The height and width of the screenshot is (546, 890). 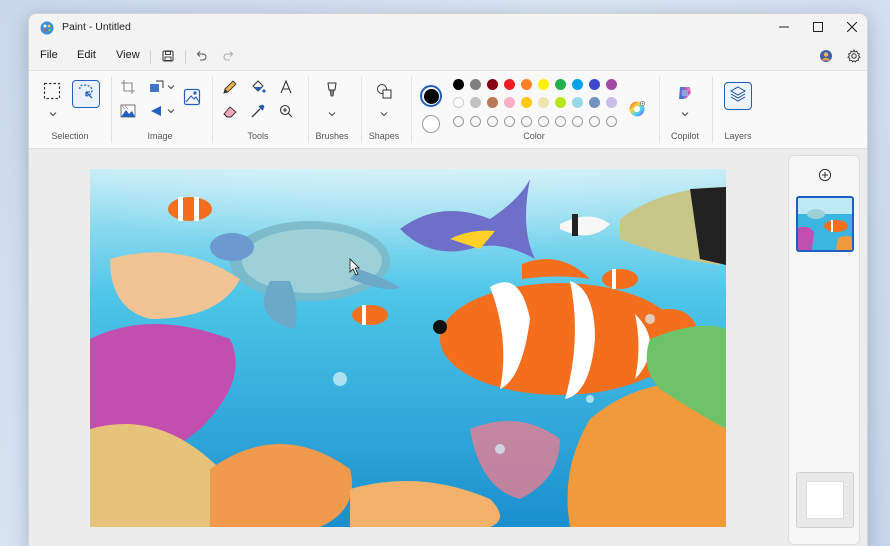 I want to click on group-label-layers: Layers, so click(x=738, y=136).